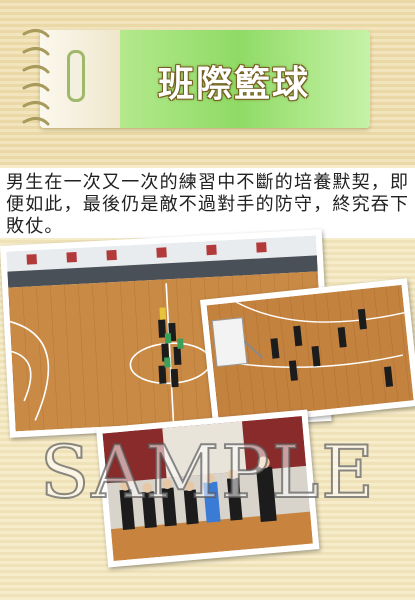 Image resolution: width=415 pixels, height=600 pixels. What do you see at coordinates (234, 84) in the screenshot?
I see `page-title: 班際籃球` at bounding box center [234, 84].